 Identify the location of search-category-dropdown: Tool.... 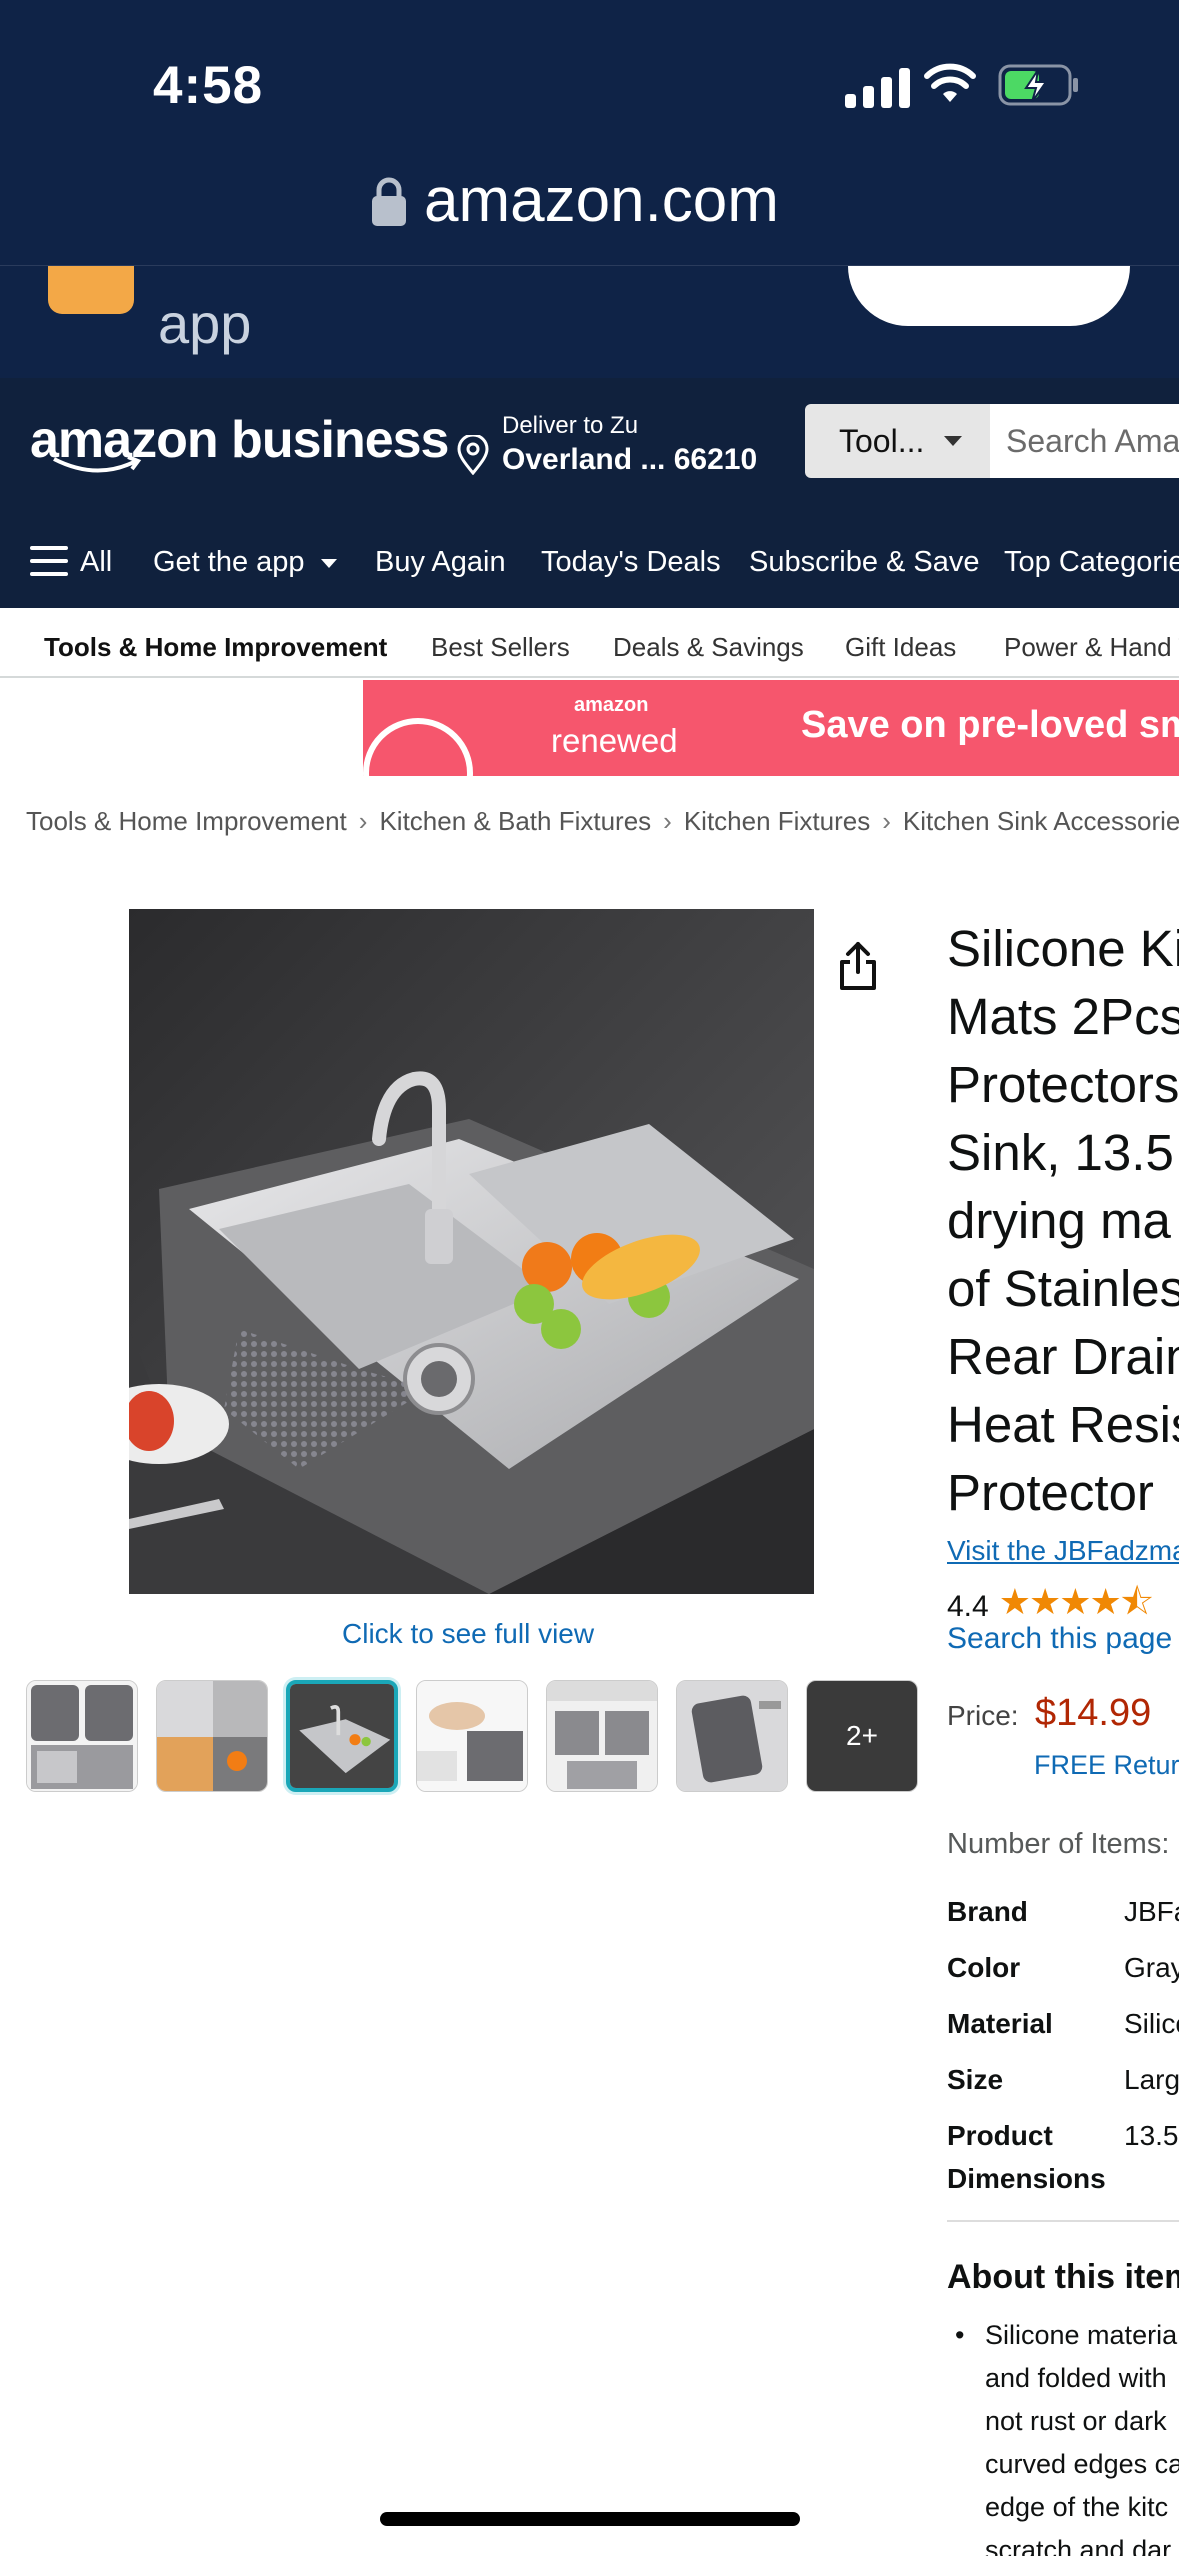
(897, 441).